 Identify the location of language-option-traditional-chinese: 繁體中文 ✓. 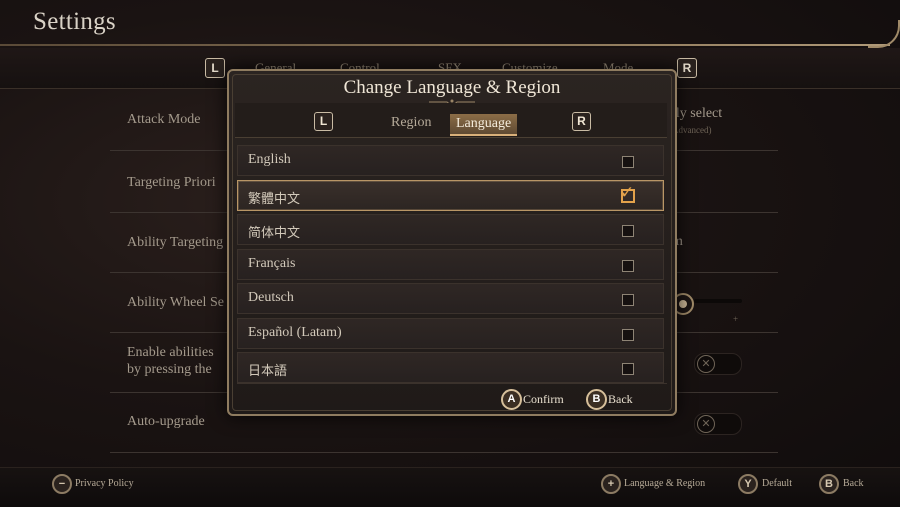
(450, 195).